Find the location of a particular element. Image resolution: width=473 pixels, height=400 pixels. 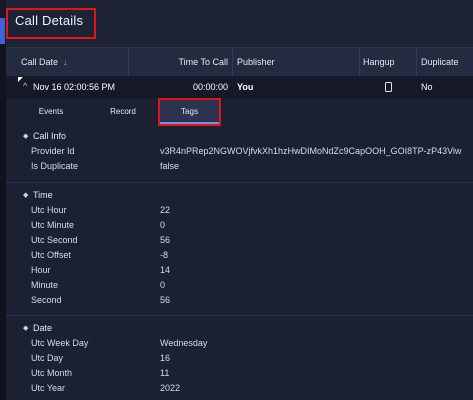

section-title-call-info: Call Info is located at coordinates (50, 136).